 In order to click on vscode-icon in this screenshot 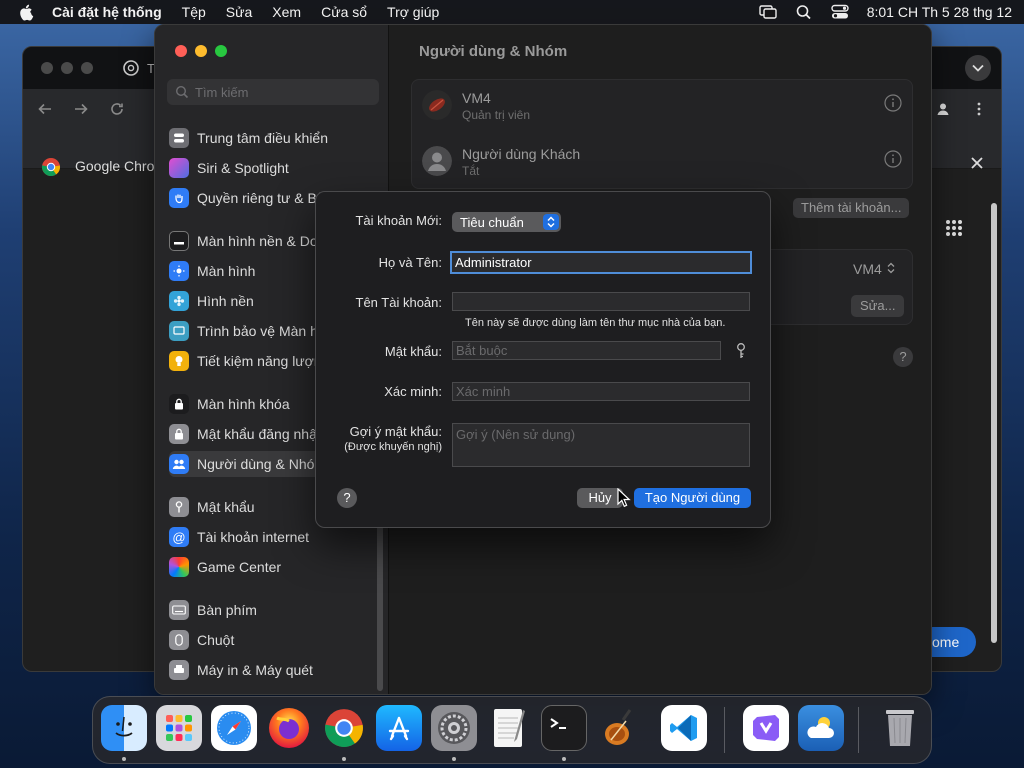, I will do `click(684, 728)`.